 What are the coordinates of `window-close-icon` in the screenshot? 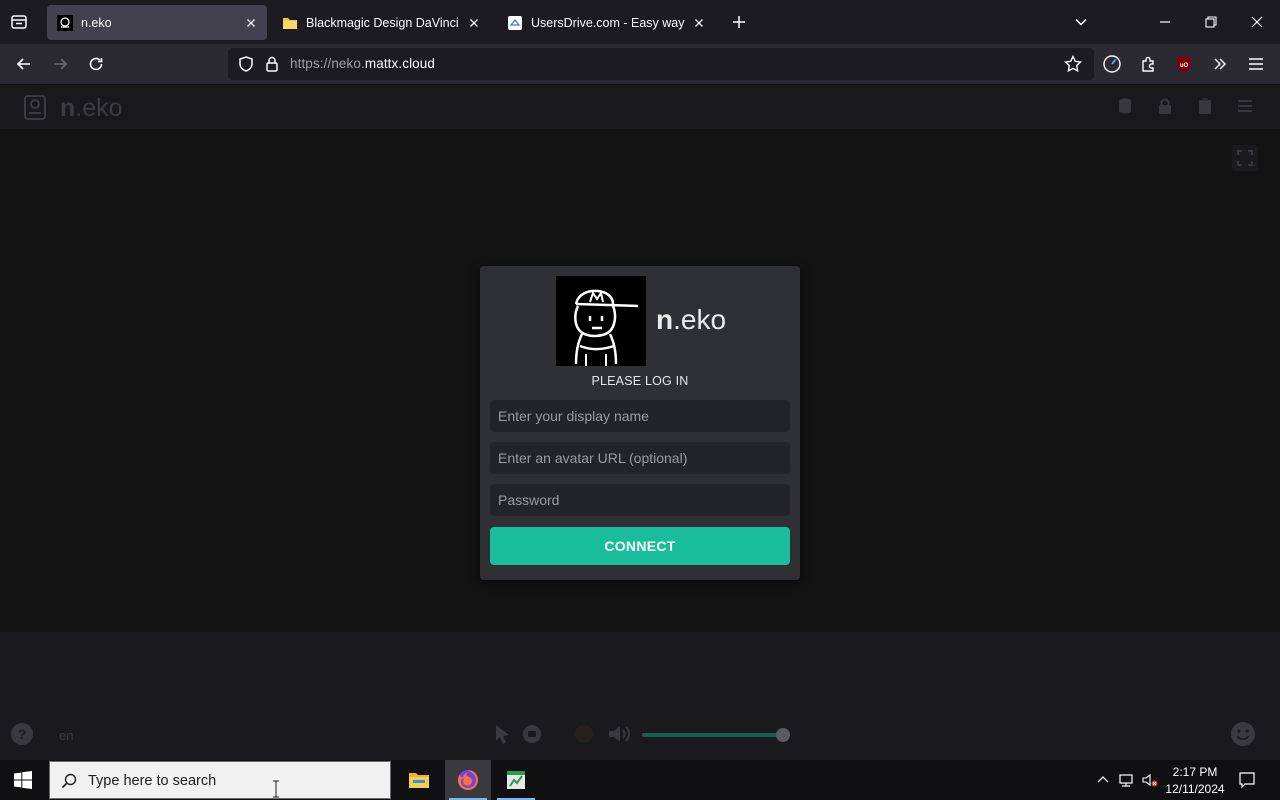 It's located at (1257, 22).